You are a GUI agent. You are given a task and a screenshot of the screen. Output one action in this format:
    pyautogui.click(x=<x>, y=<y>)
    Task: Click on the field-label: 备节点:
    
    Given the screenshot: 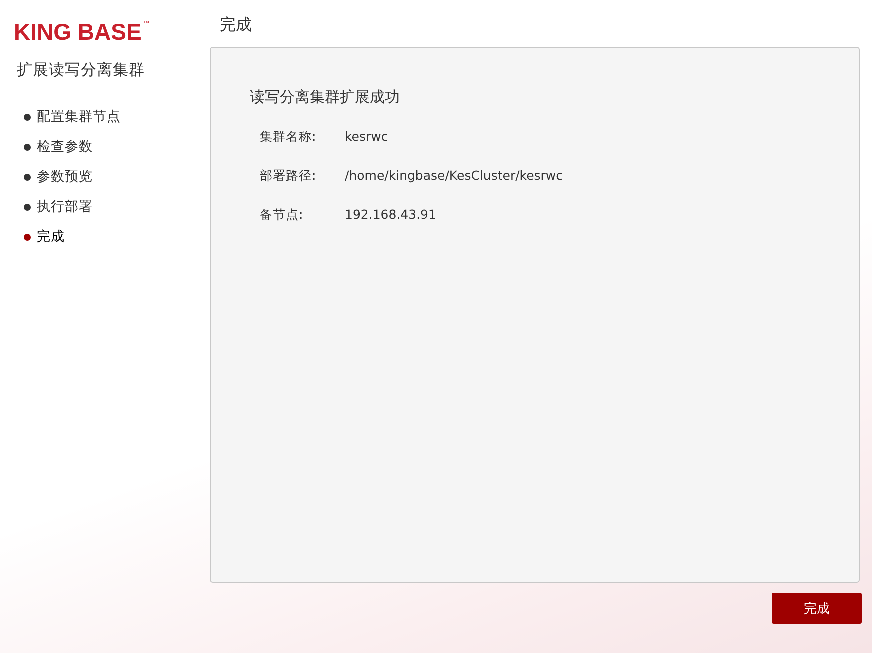 What is the action you would take?
    pyautogui.click(x=282, y=215)
    